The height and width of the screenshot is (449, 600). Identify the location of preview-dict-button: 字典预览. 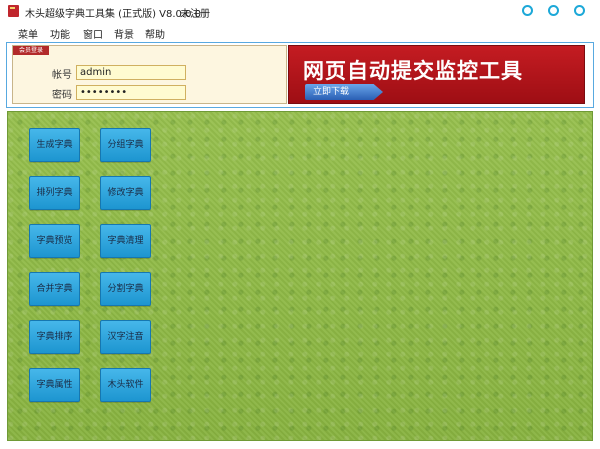
(54, 241).